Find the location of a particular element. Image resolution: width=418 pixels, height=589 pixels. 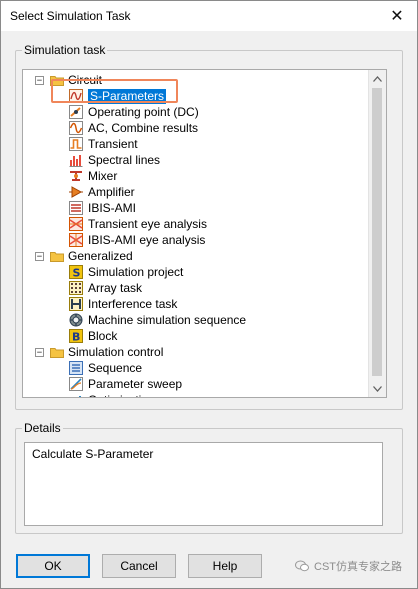

tree-item-row: Optimization is located at coordinates (112, 394).